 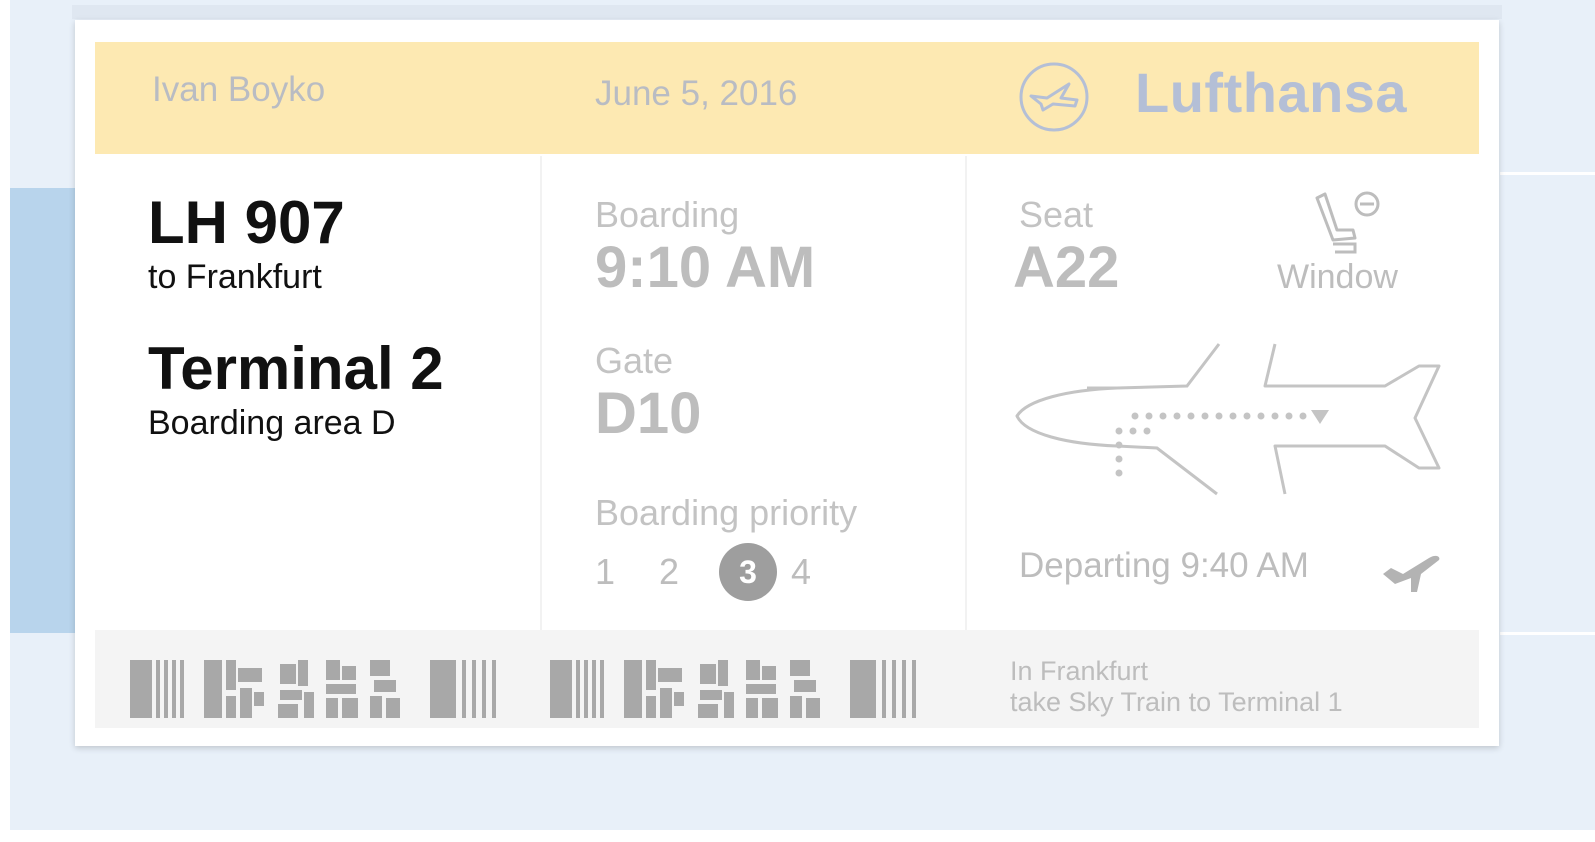 What do you see at coordinates (748, 572) in the screenshot?
I see `priority-option-selected: 3` at bounding box center [748, 572].